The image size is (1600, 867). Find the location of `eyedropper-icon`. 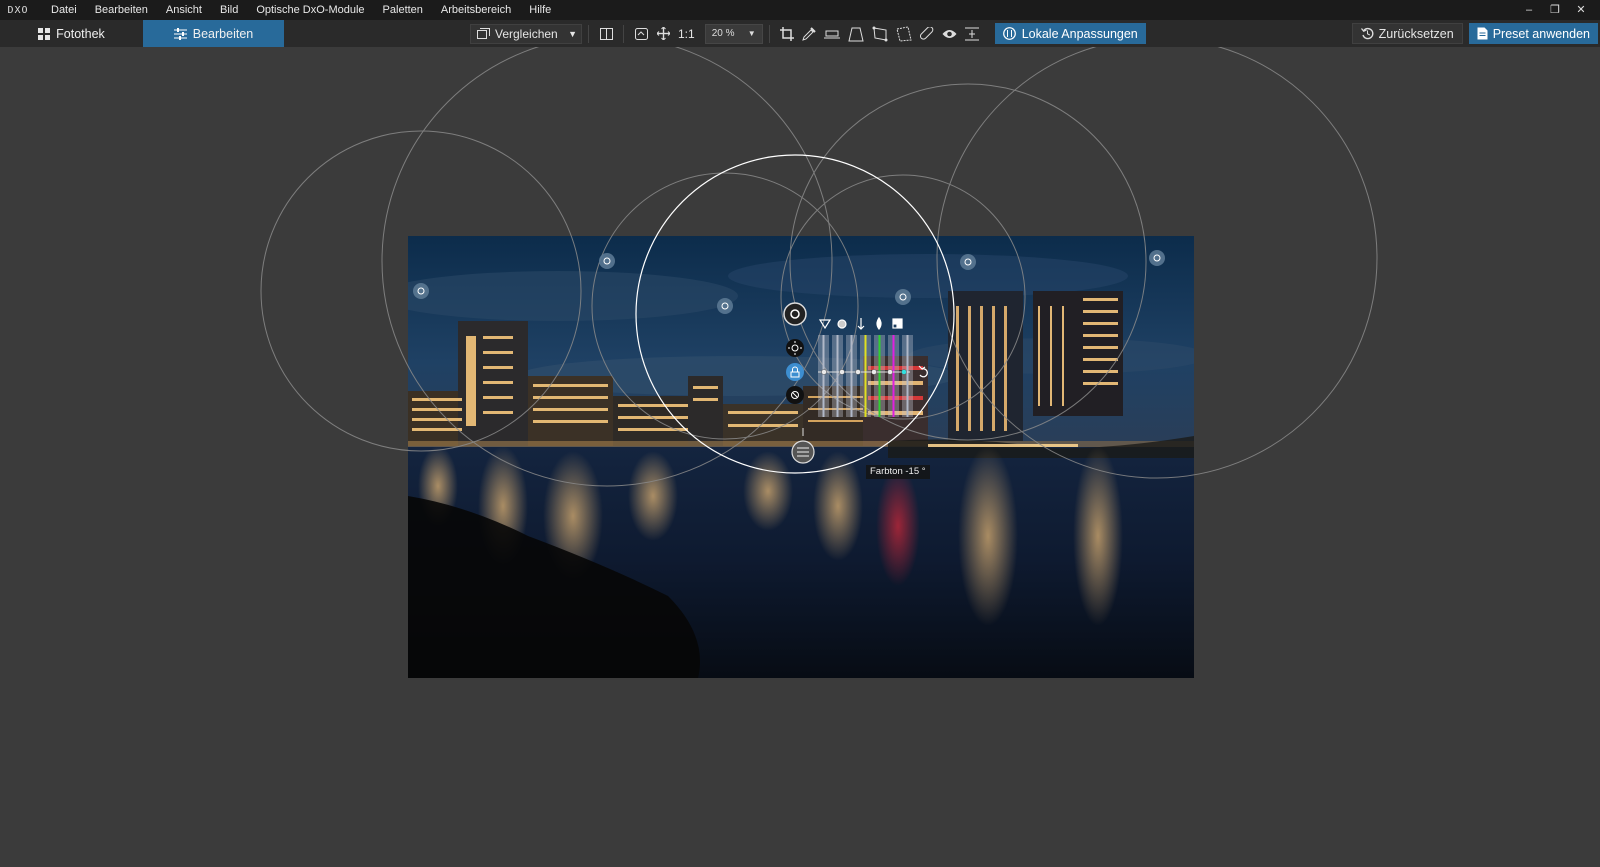

eyedropper-icon is located at coordinates (808, 33).